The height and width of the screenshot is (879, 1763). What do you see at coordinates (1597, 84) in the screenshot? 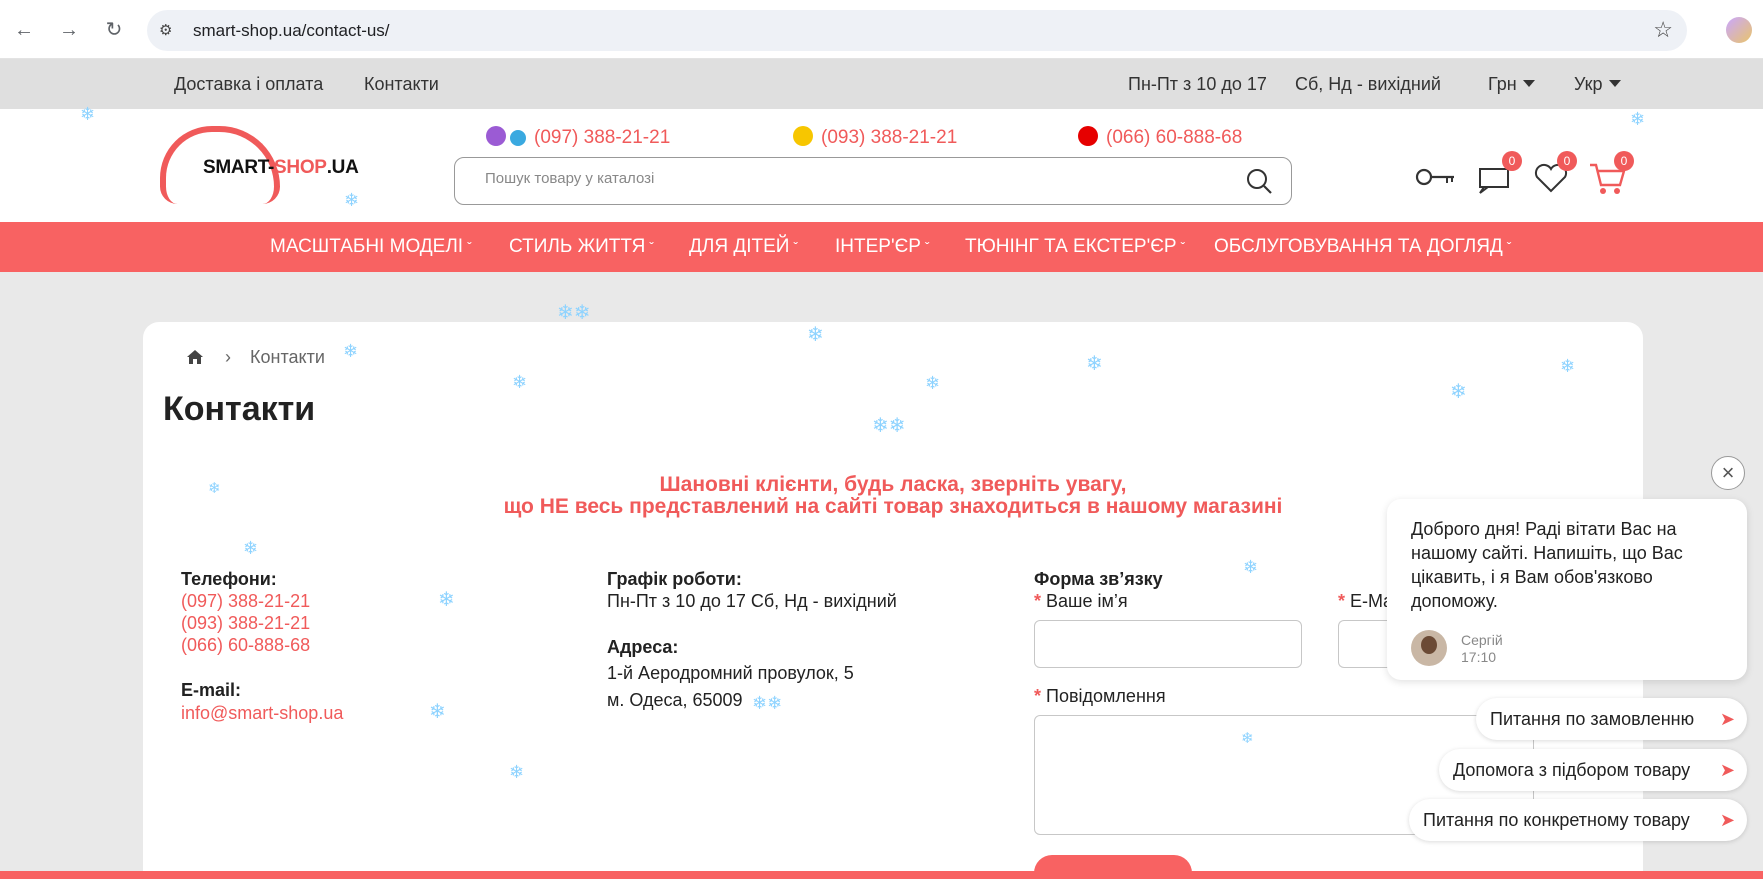
I see `language-select: Укр` at bounding box center [1597, 84].